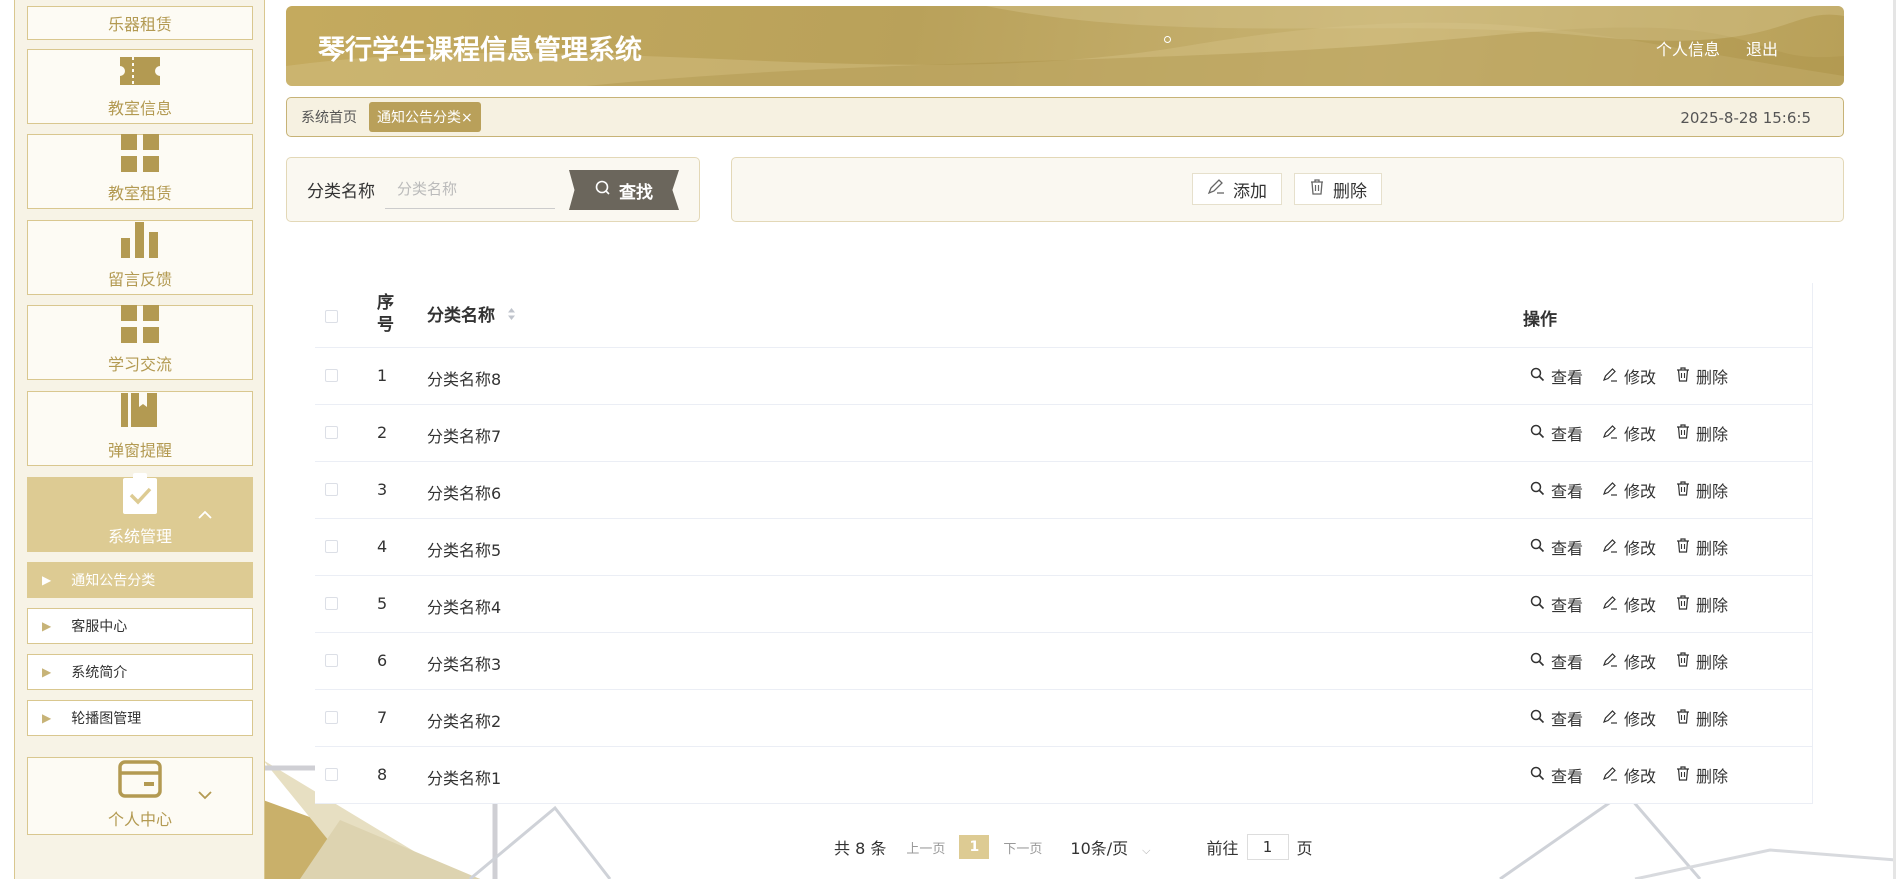 Image resolution: width=1896 pixels, height=879 pixels. Describe the element at coordinates (1237, 189) in the screenshot. I see `add-button: 添加` at that location.